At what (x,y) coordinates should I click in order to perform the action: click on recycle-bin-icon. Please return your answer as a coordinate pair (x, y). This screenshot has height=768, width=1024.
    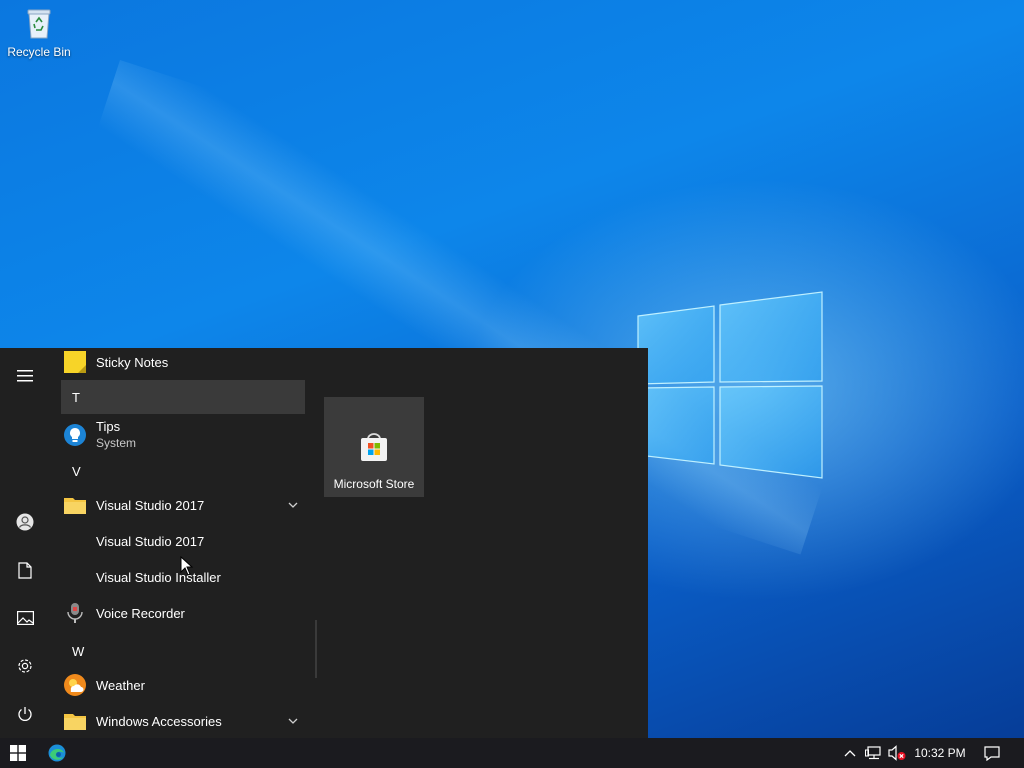
    Looking at the image, I should click on (39, 24).